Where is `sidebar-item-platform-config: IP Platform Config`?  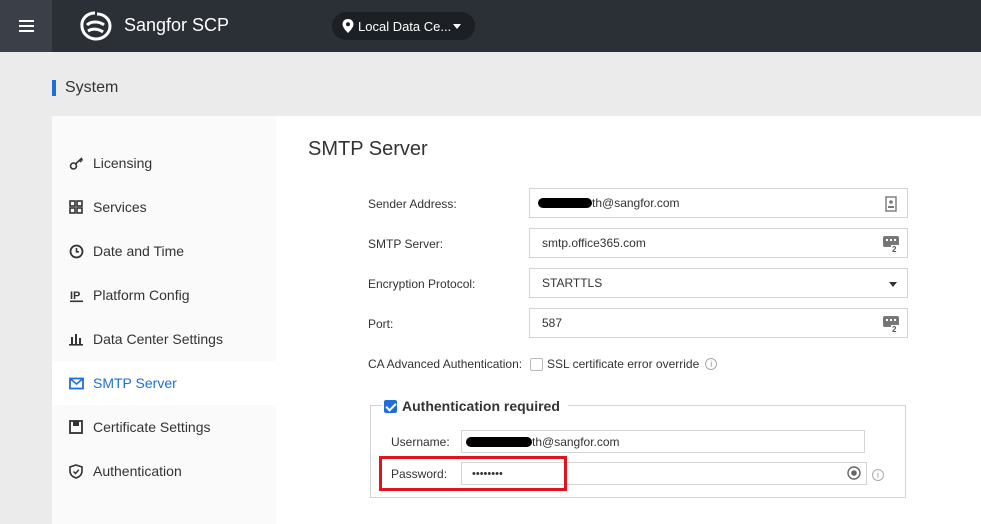
sidebar-item-platform-config: IP Platform Config is located at coordinates (164, 295).